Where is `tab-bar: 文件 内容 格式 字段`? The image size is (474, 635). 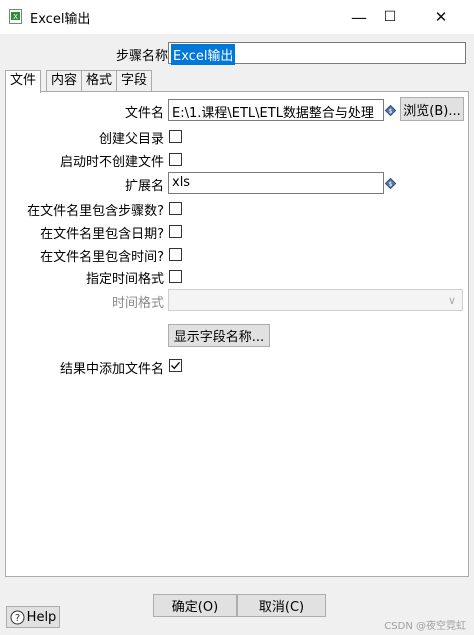 tab-bar: 文件 内容 格式 字段 is located at coordinates (79, 81).